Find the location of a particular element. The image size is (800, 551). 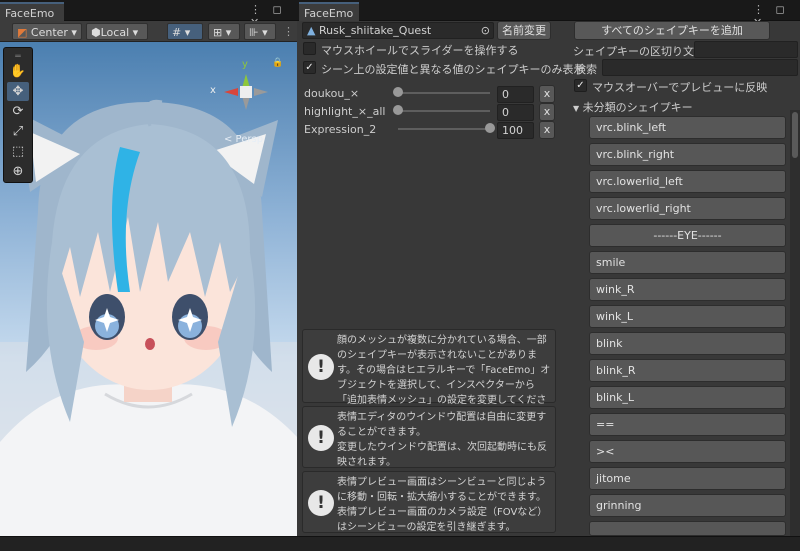

gizmo-x-label: x is located at coordinates (213, 90).